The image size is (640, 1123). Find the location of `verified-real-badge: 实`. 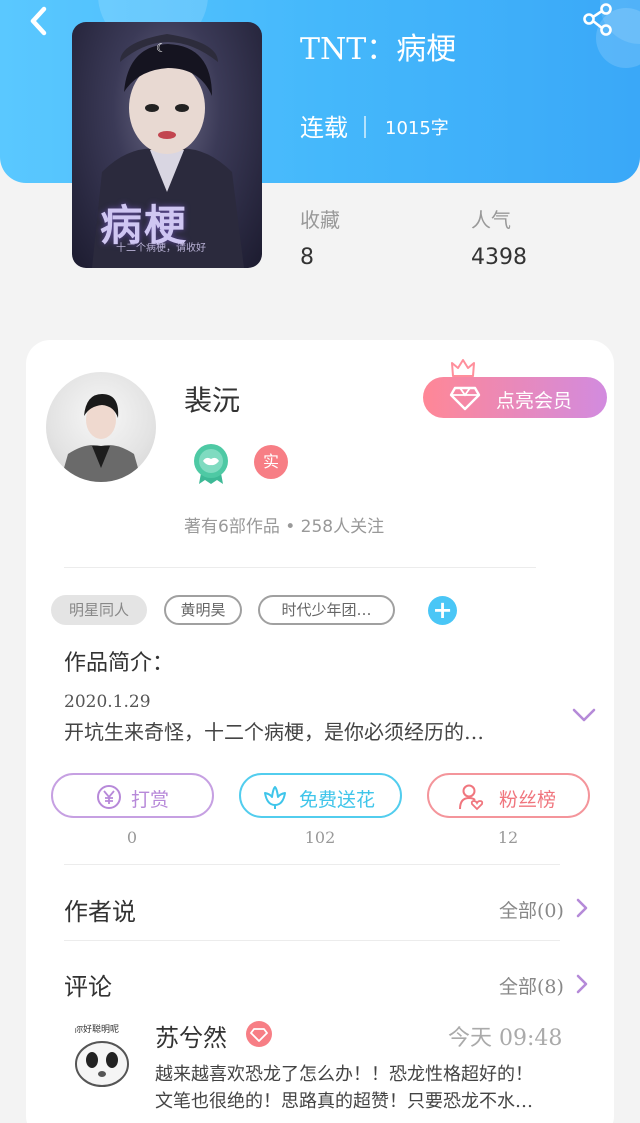

verified-real-badge: 实 is located at coordinates (271, 462).